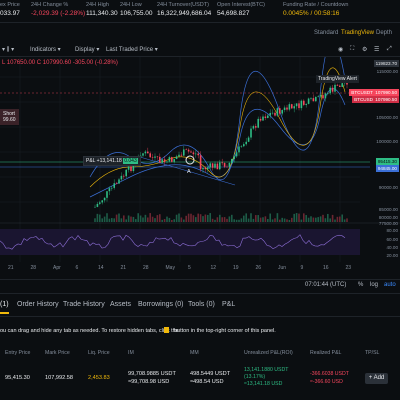 The image size is (400, 400). I want to click on y-axis-label: 90000.00, so click(388, 187).